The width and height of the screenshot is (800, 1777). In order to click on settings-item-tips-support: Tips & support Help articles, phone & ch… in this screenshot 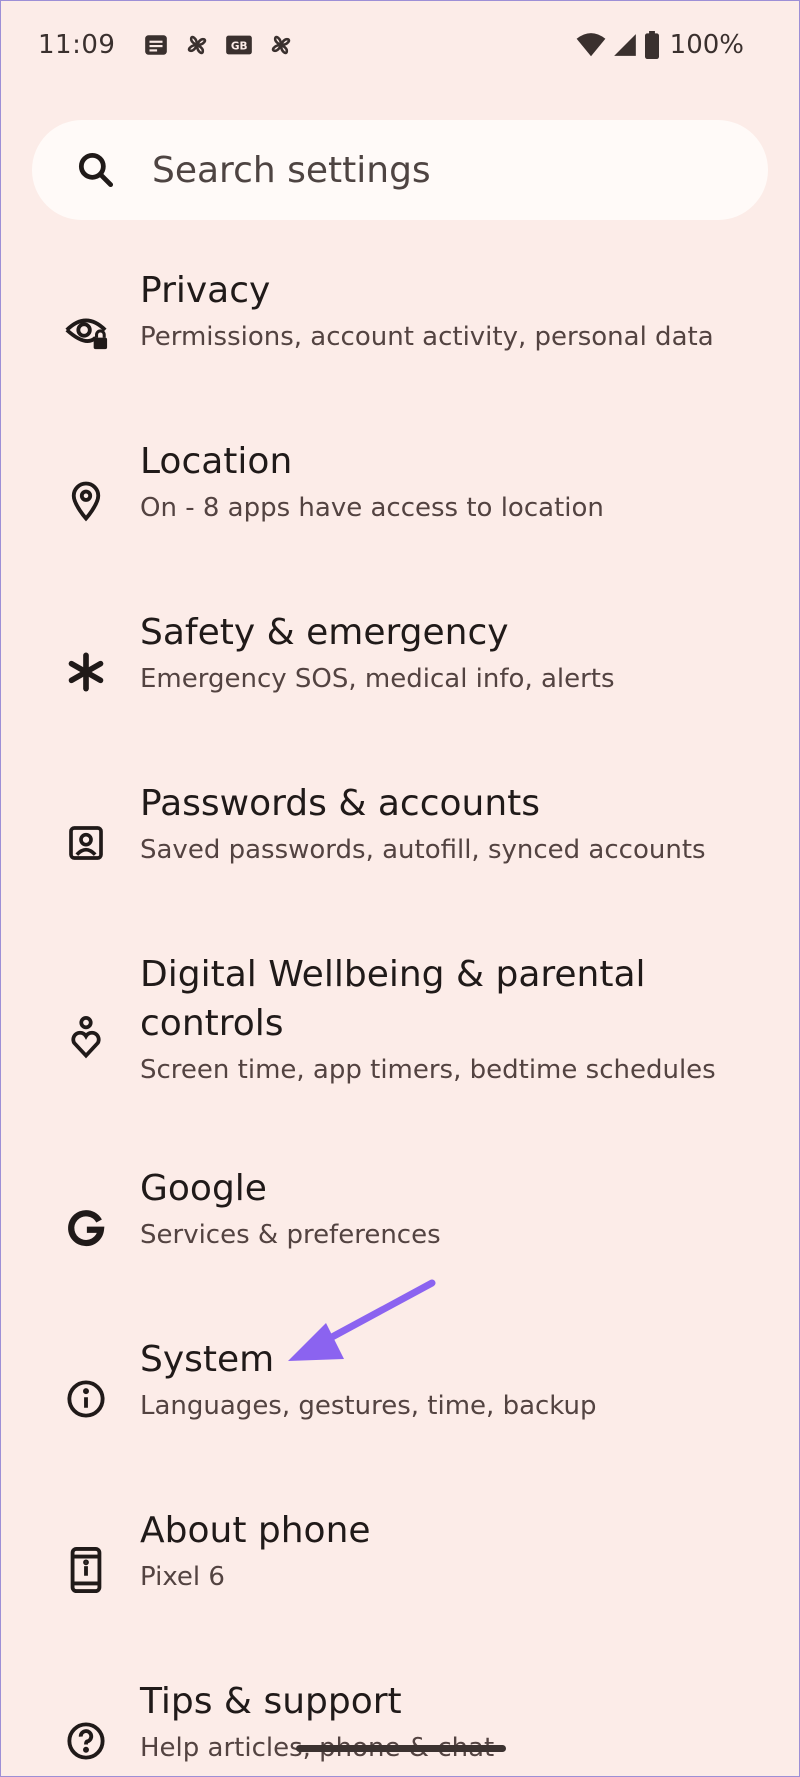, I will do `click(400, 1727)`.